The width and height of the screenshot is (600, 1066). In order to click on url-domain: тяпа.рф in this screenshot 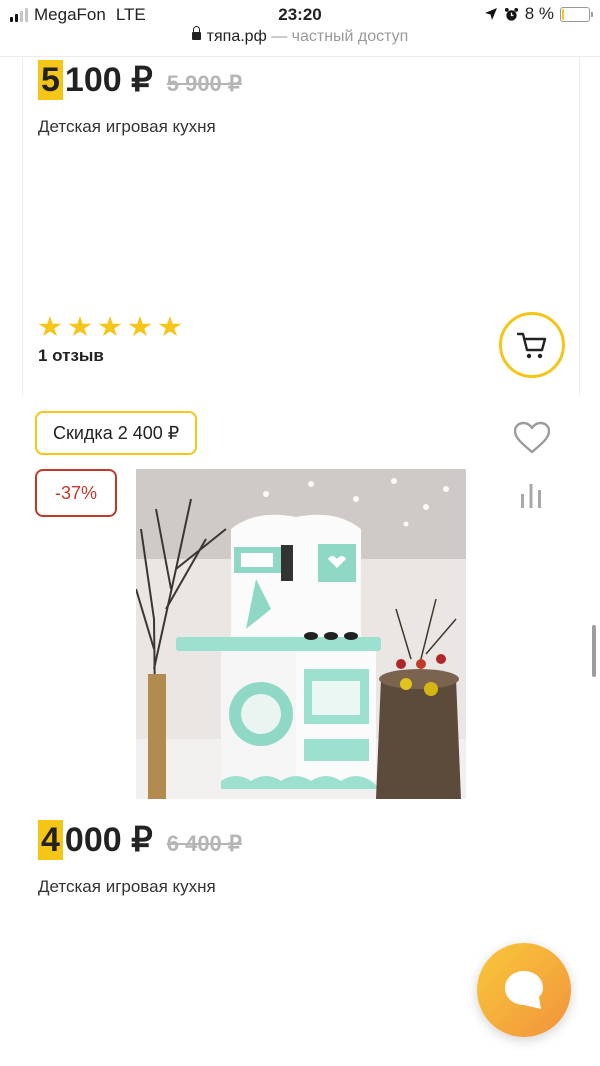, I will do `click(236, 36)`.